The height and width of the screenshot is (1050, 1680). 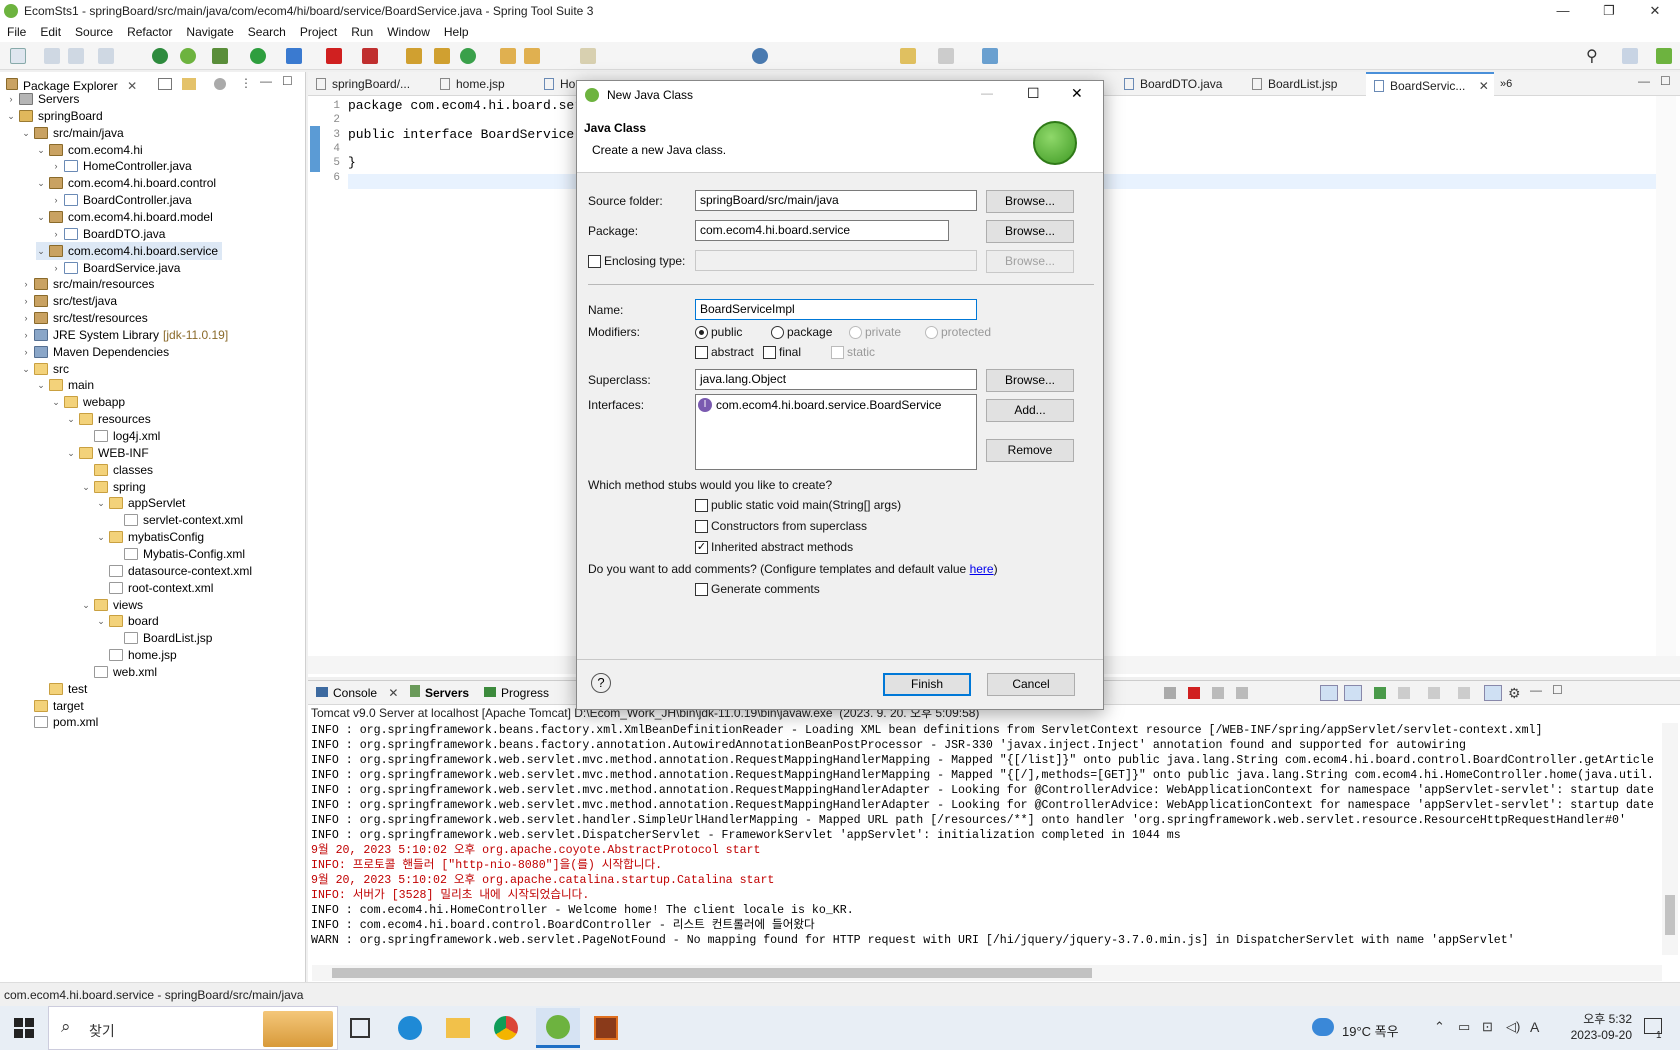 What do you see at coordinates (701, 526) in the screenshot?
I see `constructors-stub-checkbox` at bounding box center [701, 526].